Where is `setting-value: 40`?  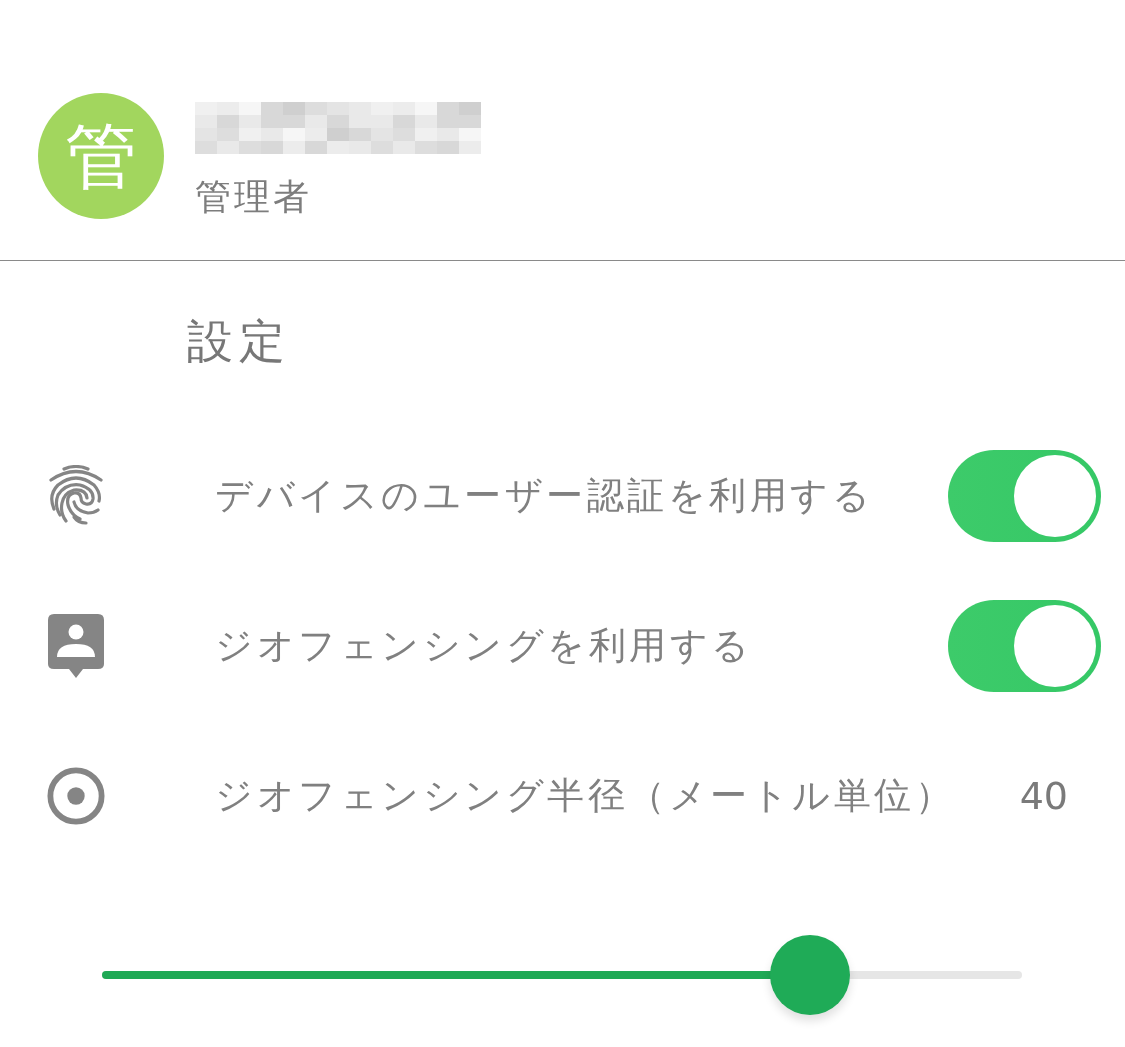
setting-value: 40 is located at coordinates (1043, 796).